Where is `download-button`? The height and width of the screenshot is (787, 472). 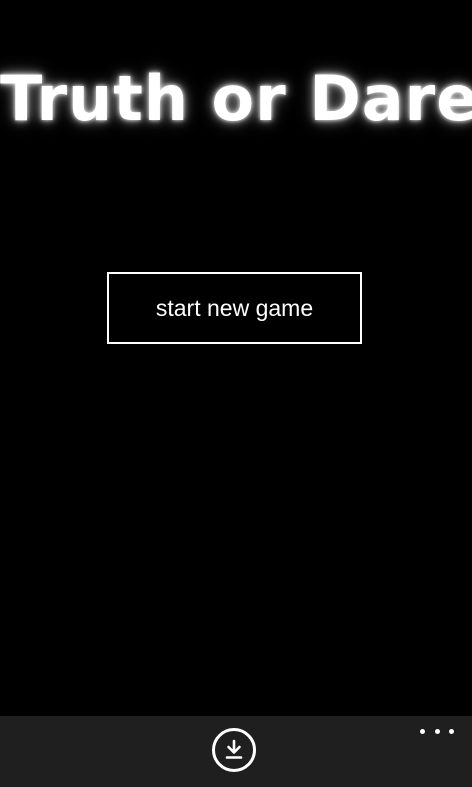 download-button is located at coordinates (234, 750).